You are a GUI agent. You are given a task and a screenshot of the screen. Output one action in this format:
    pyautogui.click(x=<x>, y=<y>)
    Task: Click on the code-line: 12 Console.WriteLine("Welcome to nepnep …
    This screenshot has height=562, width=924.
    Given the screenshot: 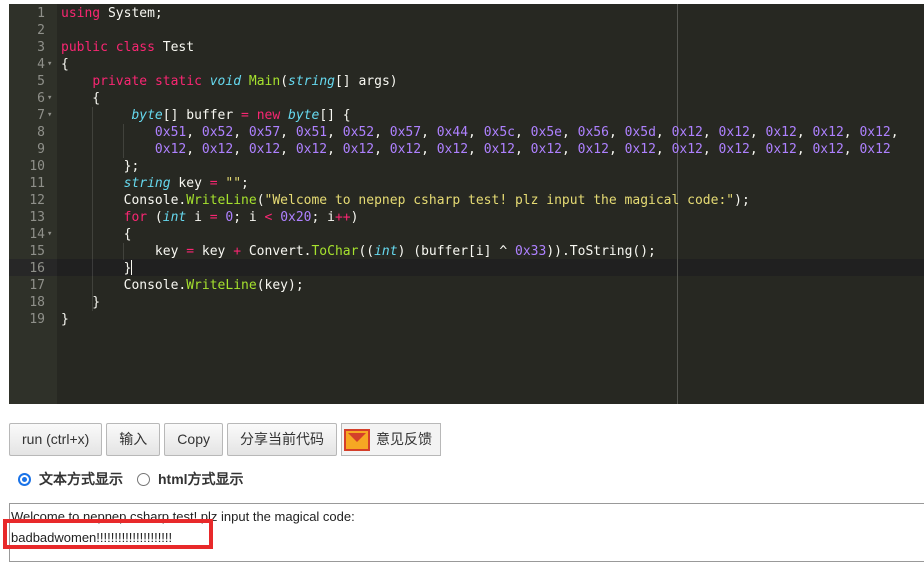 What is the action you would take?
    pyautogui.click(x=466, y=200)
    